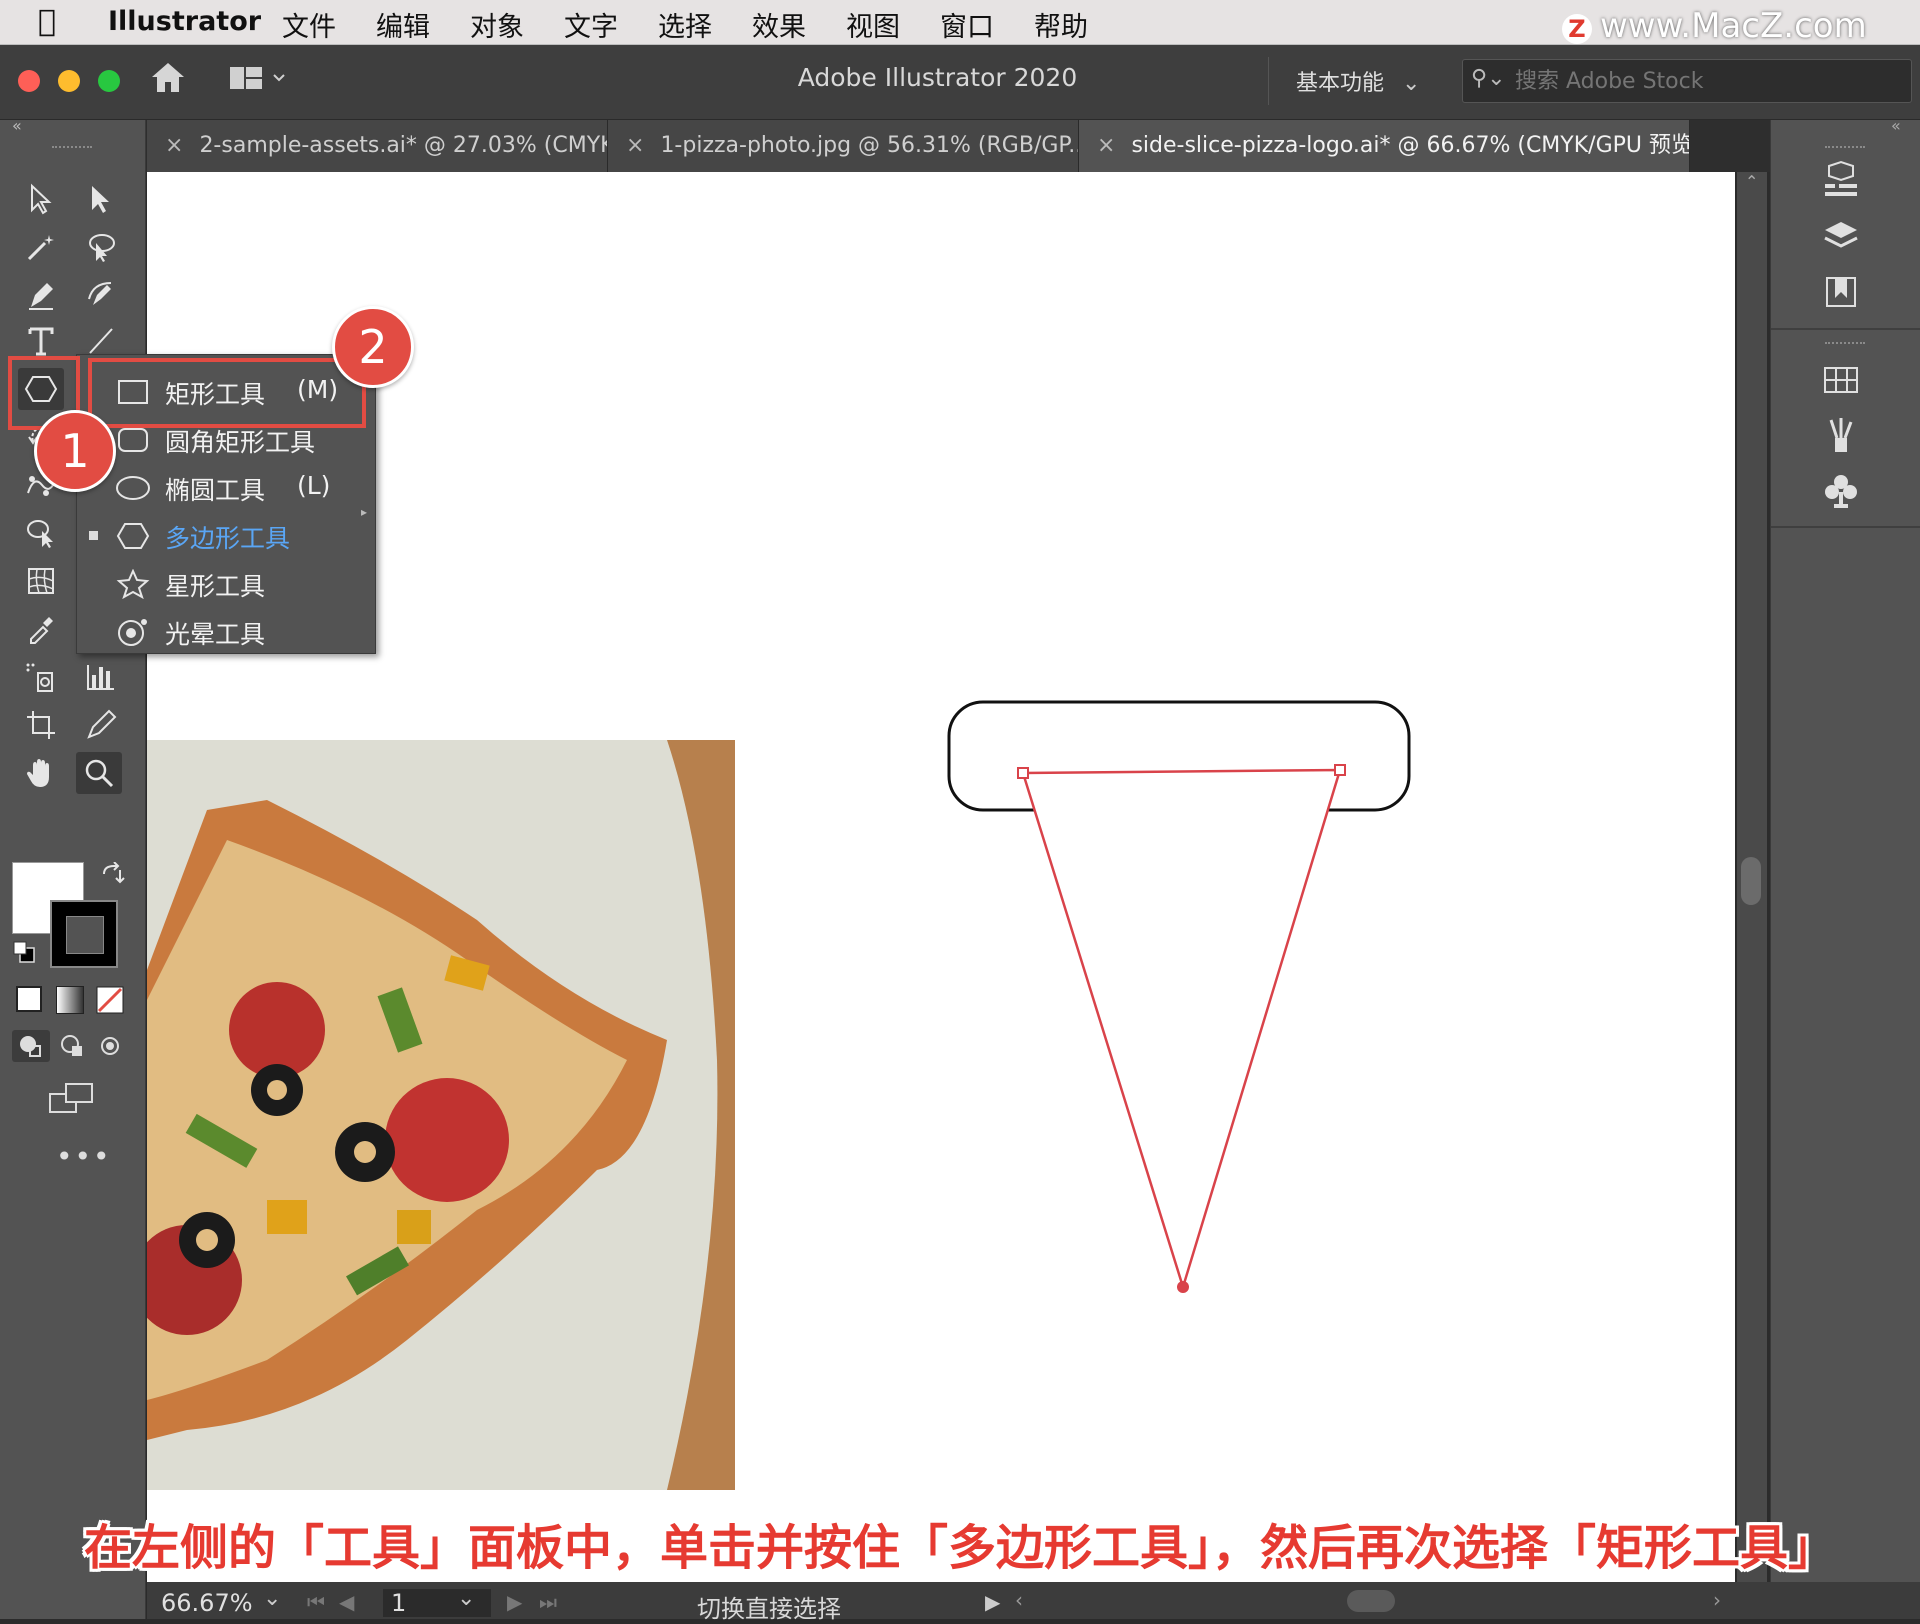  What do you see at coordinates (1181, 1030) in the screenshot?
I see `triangle-shape` at bounding box center [1181, 1030].